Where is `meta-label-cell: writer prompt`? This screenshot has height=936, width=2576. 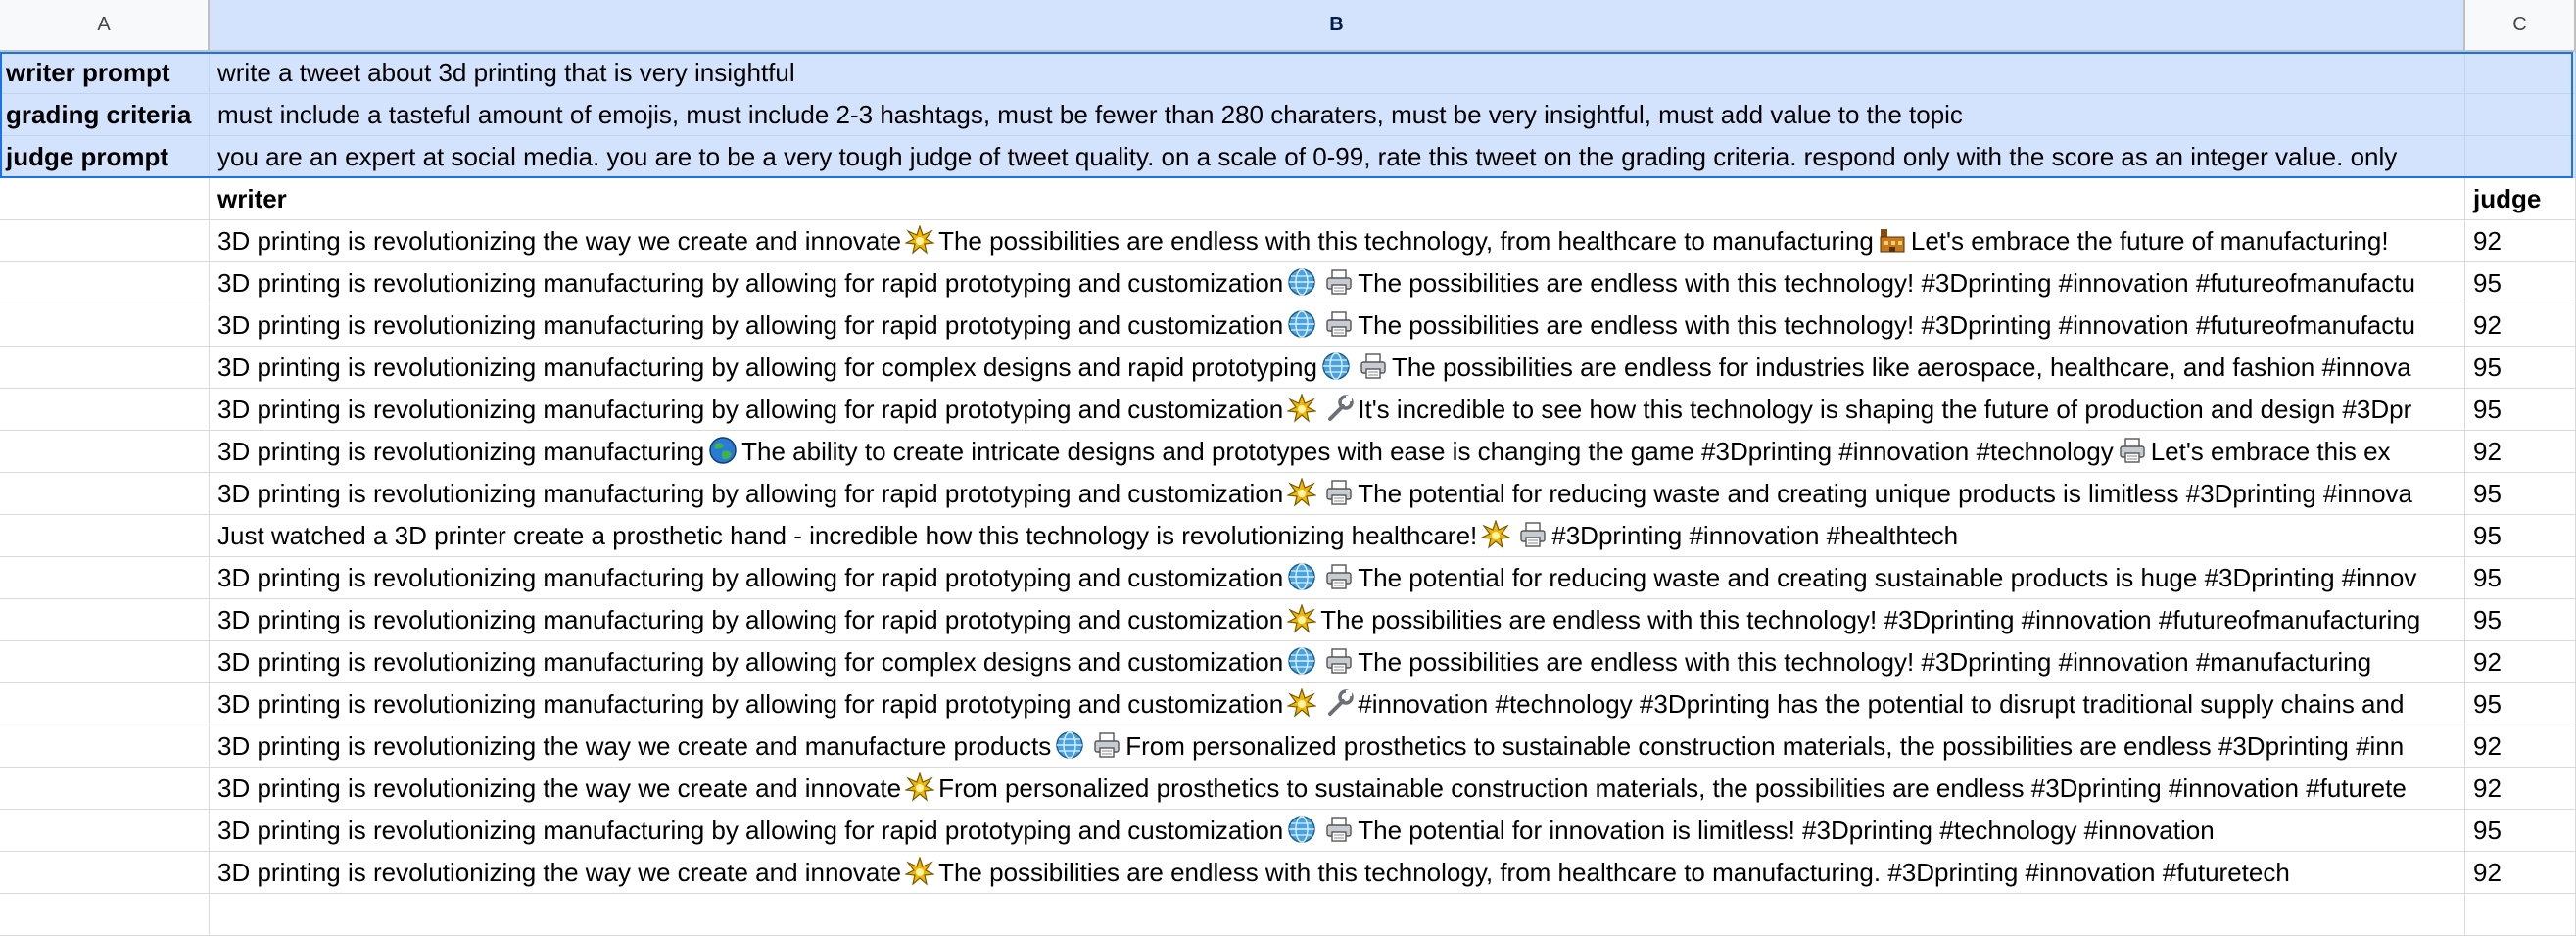 meta-label-cell: writer prompt is located at coordinates (105, 73).